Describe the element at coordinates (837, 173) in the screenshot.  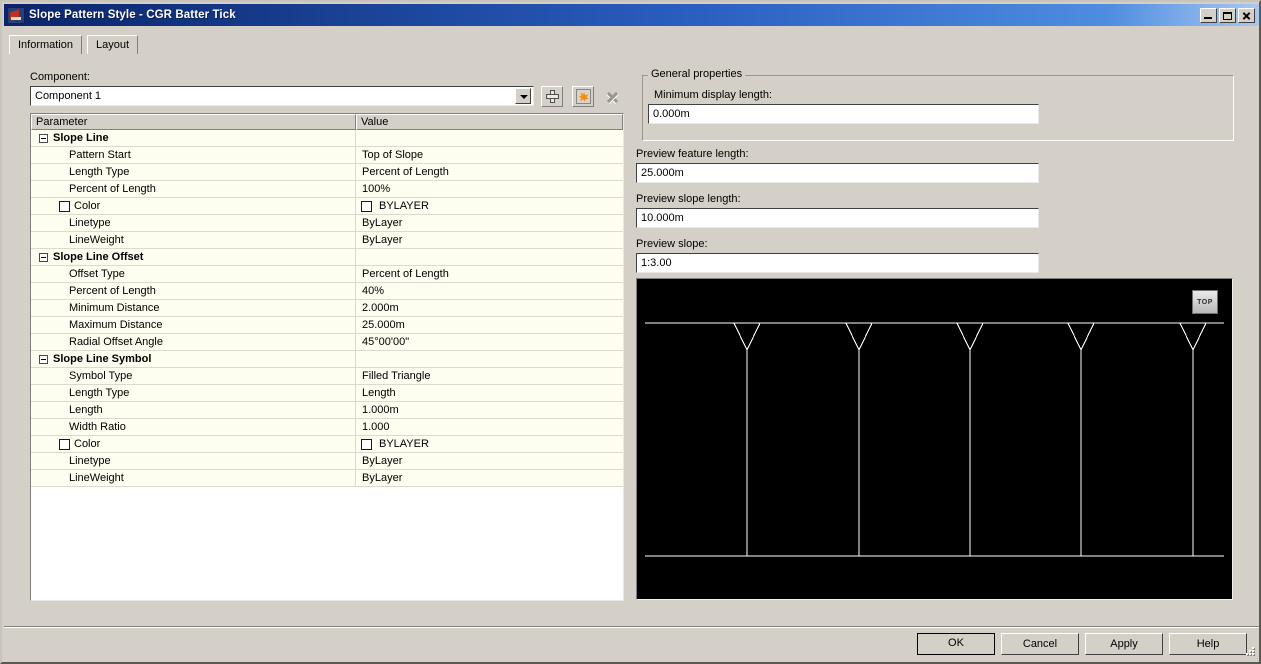
I see `preview-feature-length-input: 25.000m` at that location.